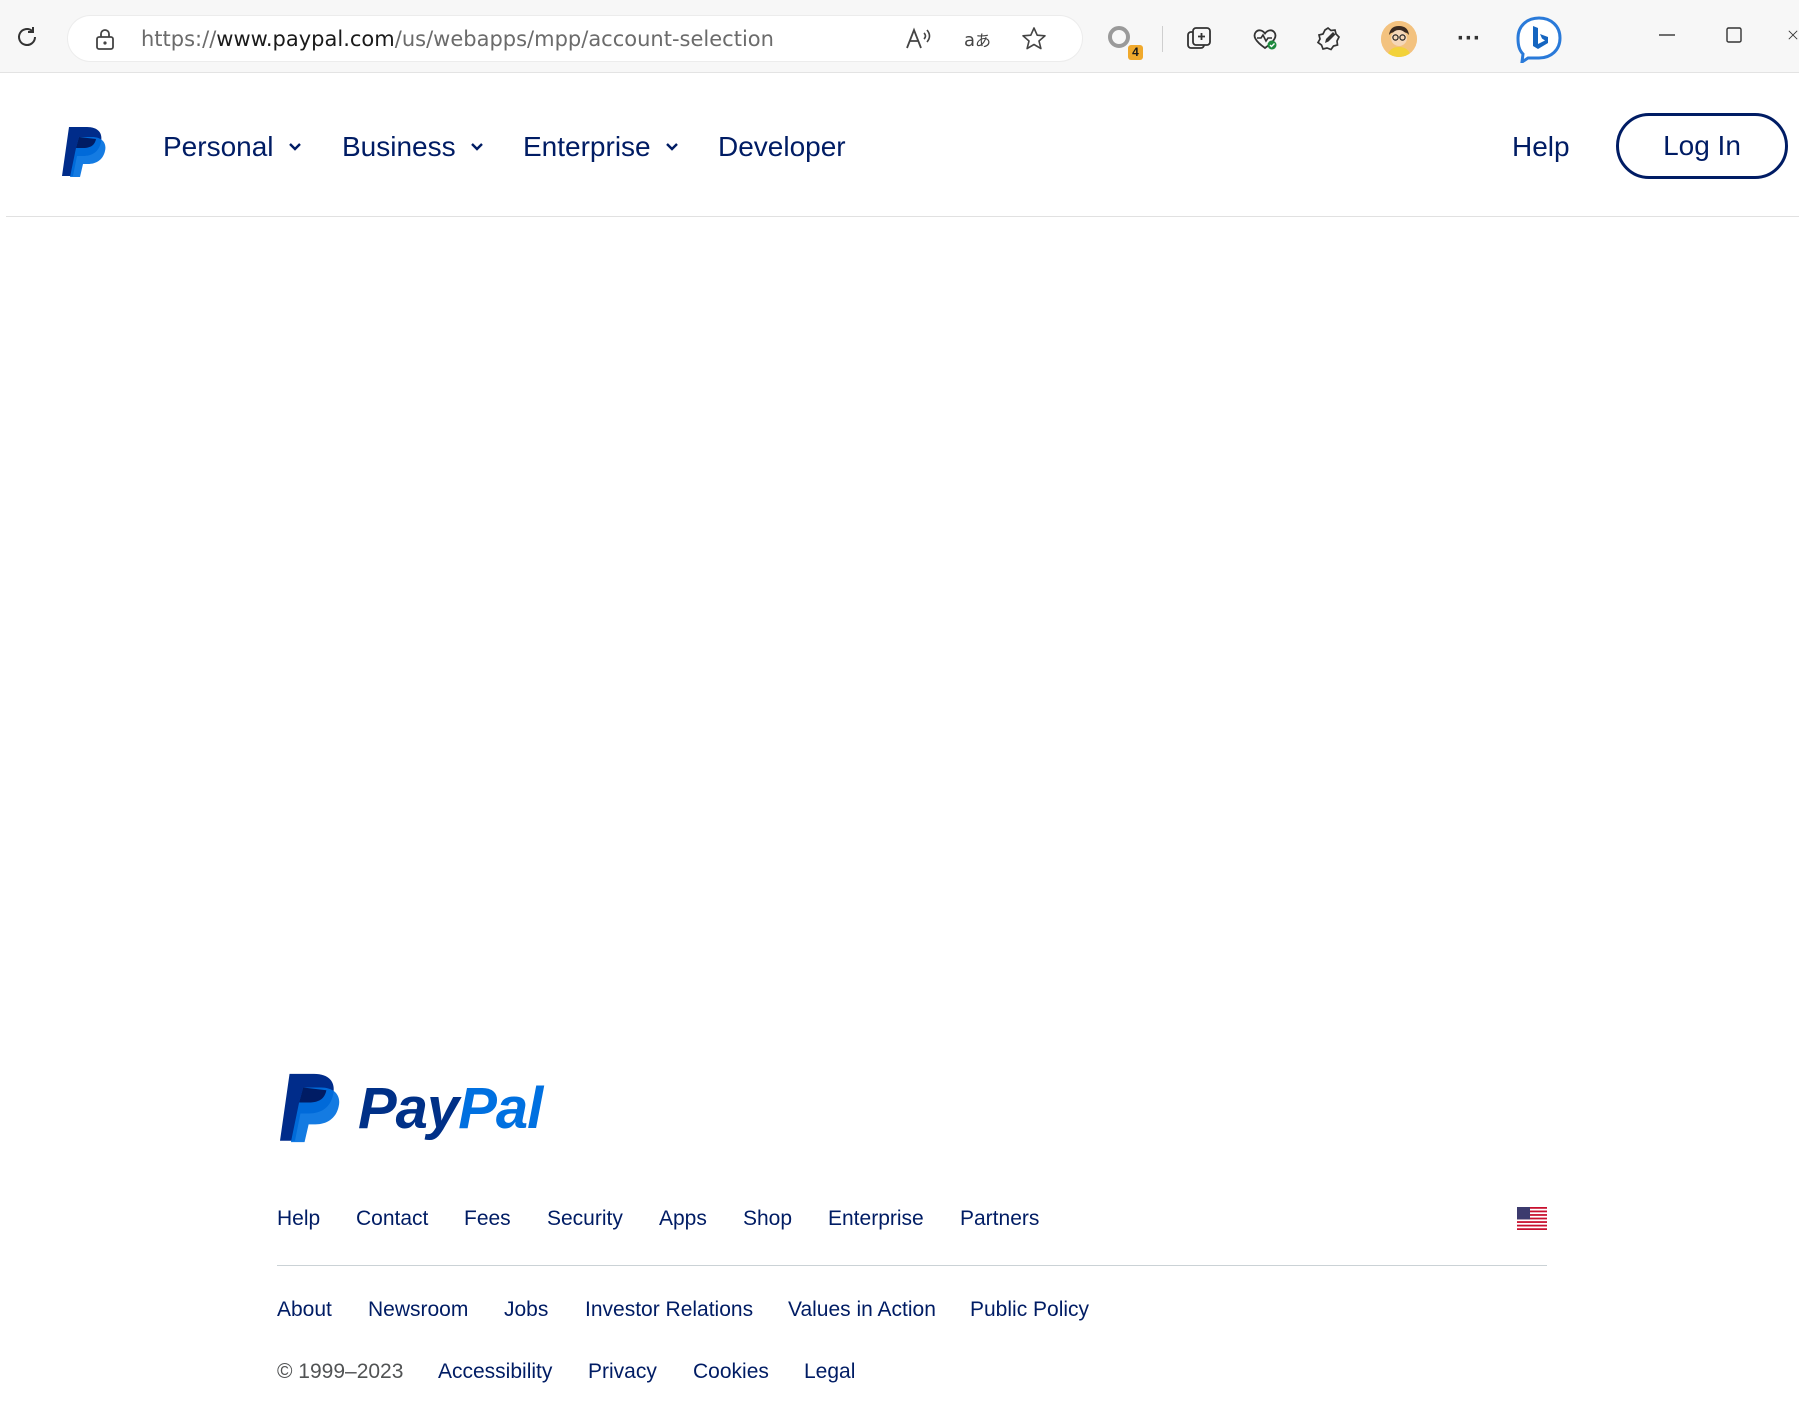  I want to click on bing-chat-icon, so click(1539, 39).